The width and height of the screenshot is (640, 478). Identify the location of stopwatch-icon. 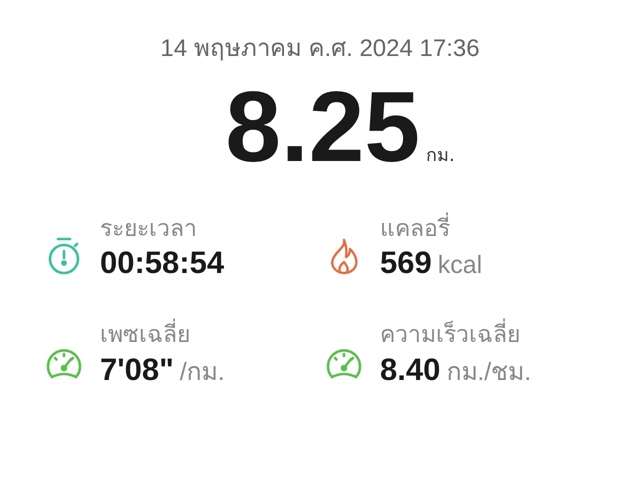
(64, 256).